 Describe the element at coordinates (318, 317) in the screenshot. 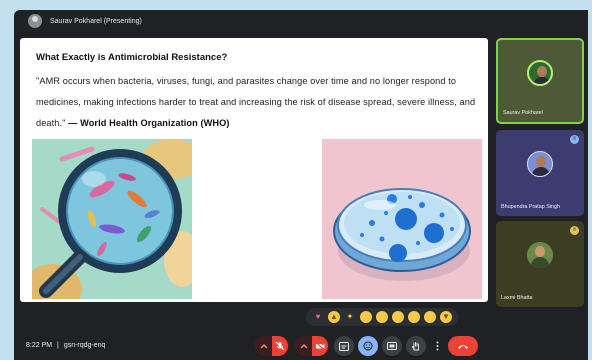

I see `heart-icon: ♥` at that location.